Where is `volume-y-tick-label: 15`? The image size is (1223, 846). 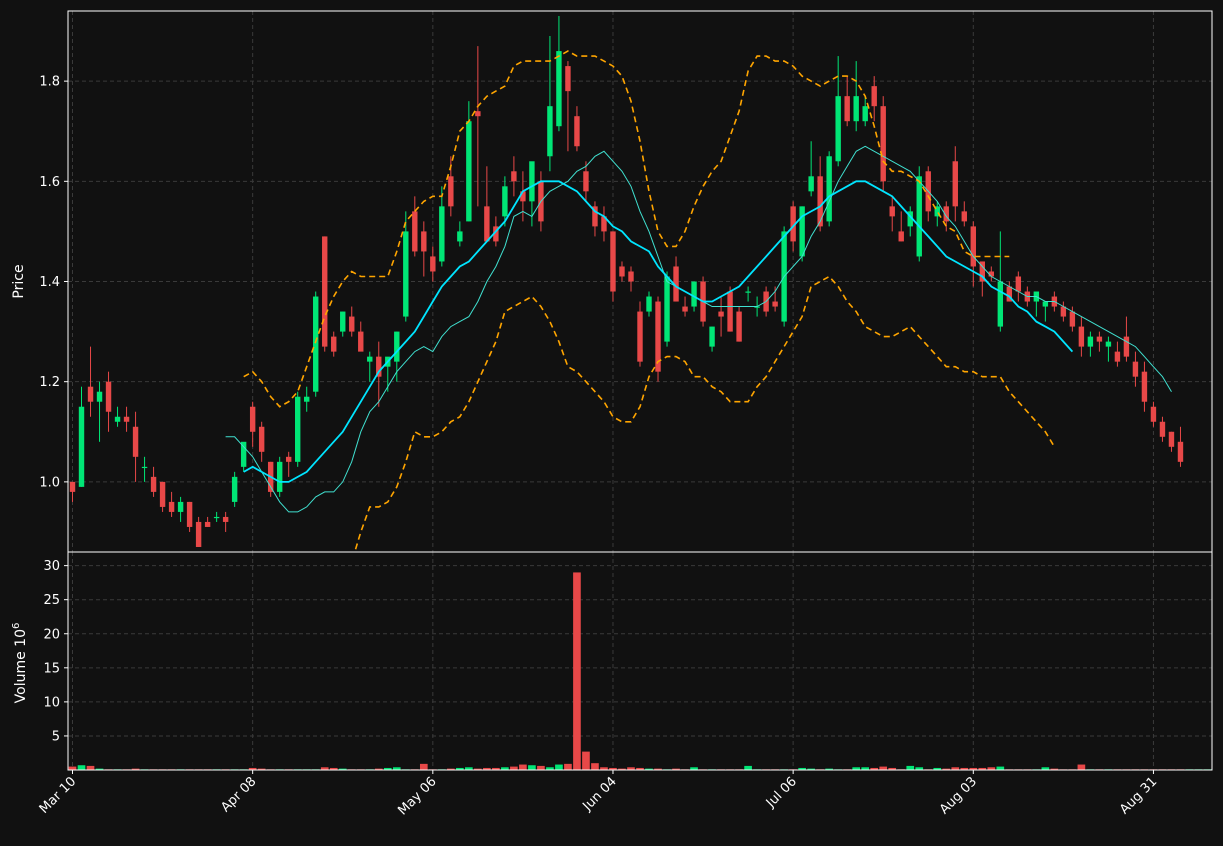 volume-y-tick-label: 15 is located at coordinates (51, 668).